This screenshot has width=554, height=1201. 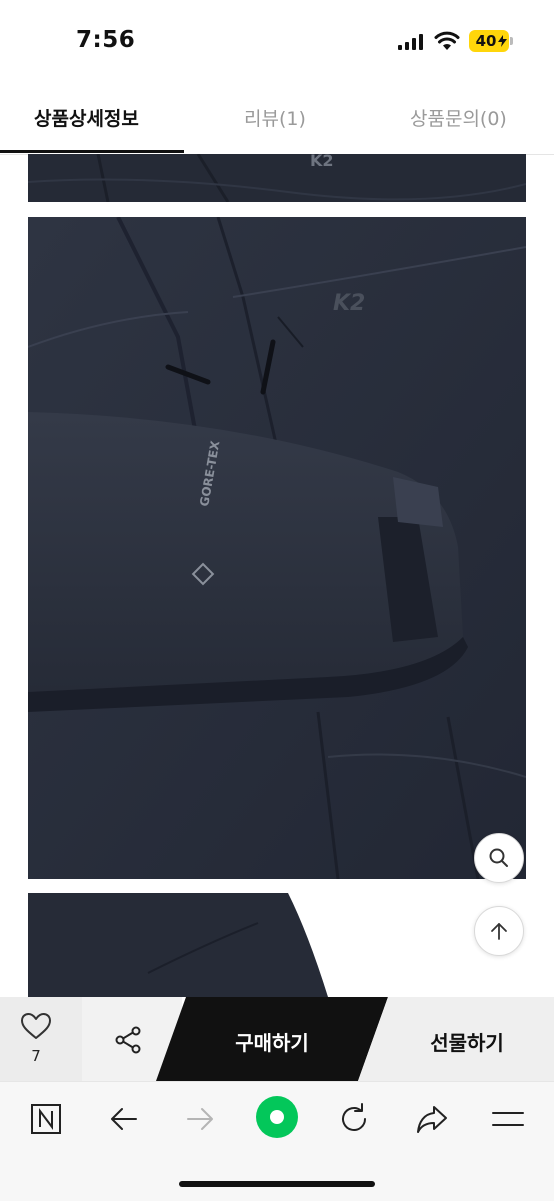 What do you see at coordinates (272, 1043) in the screenshot?
I see `buy-button-label: 구매하기` at bounding box center [272, 1043].